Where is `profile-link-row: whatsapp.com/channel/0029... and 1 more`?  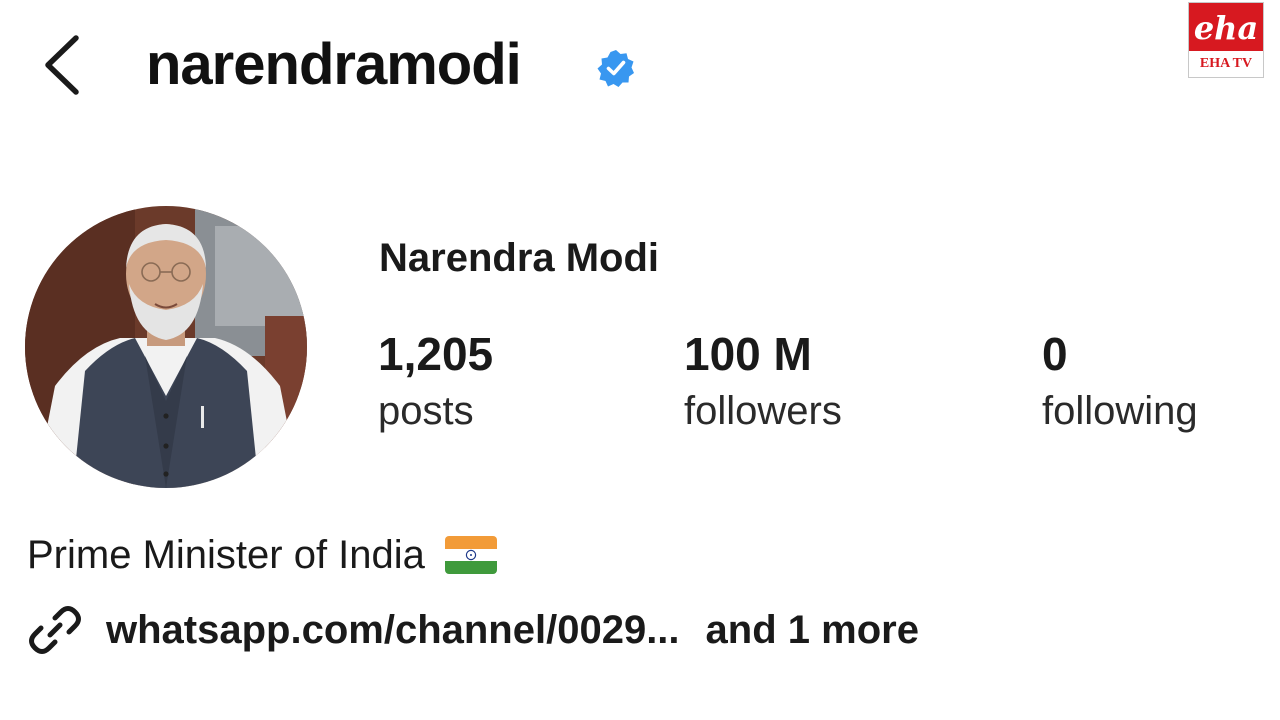 profile-link-row: whatsapp.com/channel/0029... and 1 more is located at coordinates (472, 630).